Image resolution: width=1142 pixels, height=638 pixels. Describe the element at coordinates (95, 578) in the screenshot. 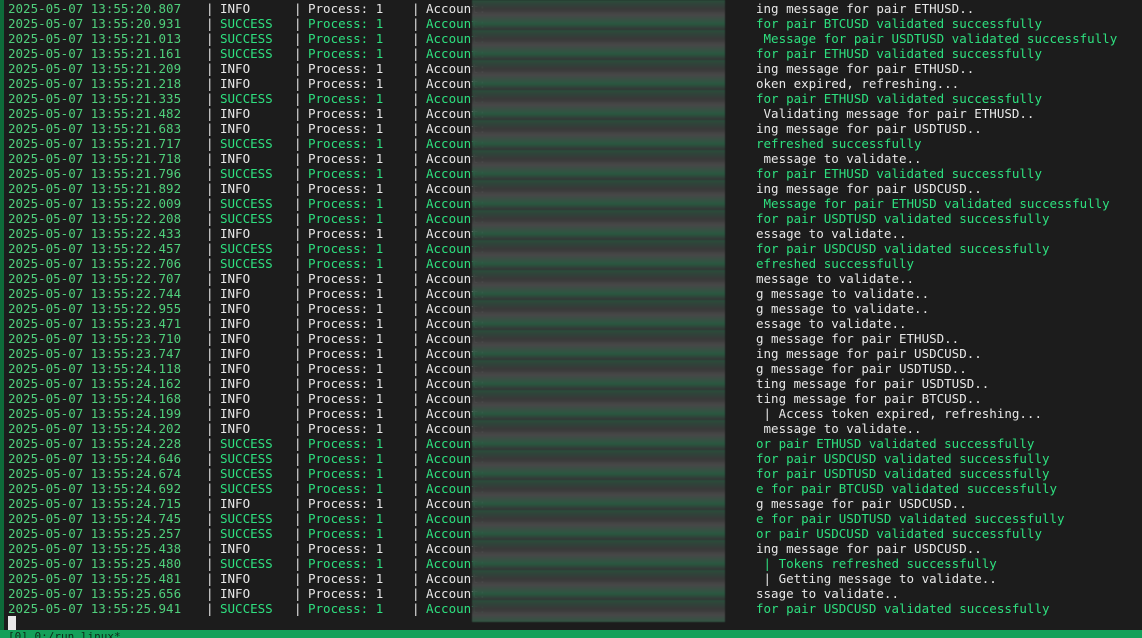

I see `log-timestamp: 2025-05-07 13:55:25.481` at that location.